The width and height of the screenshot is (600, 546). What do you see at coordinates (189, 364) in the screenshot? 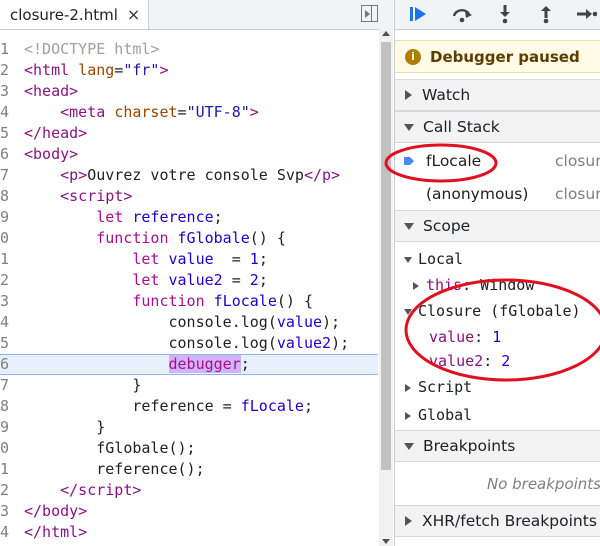
I see `code-line-current: 6 debugger;` at bounding box center [189, 364].